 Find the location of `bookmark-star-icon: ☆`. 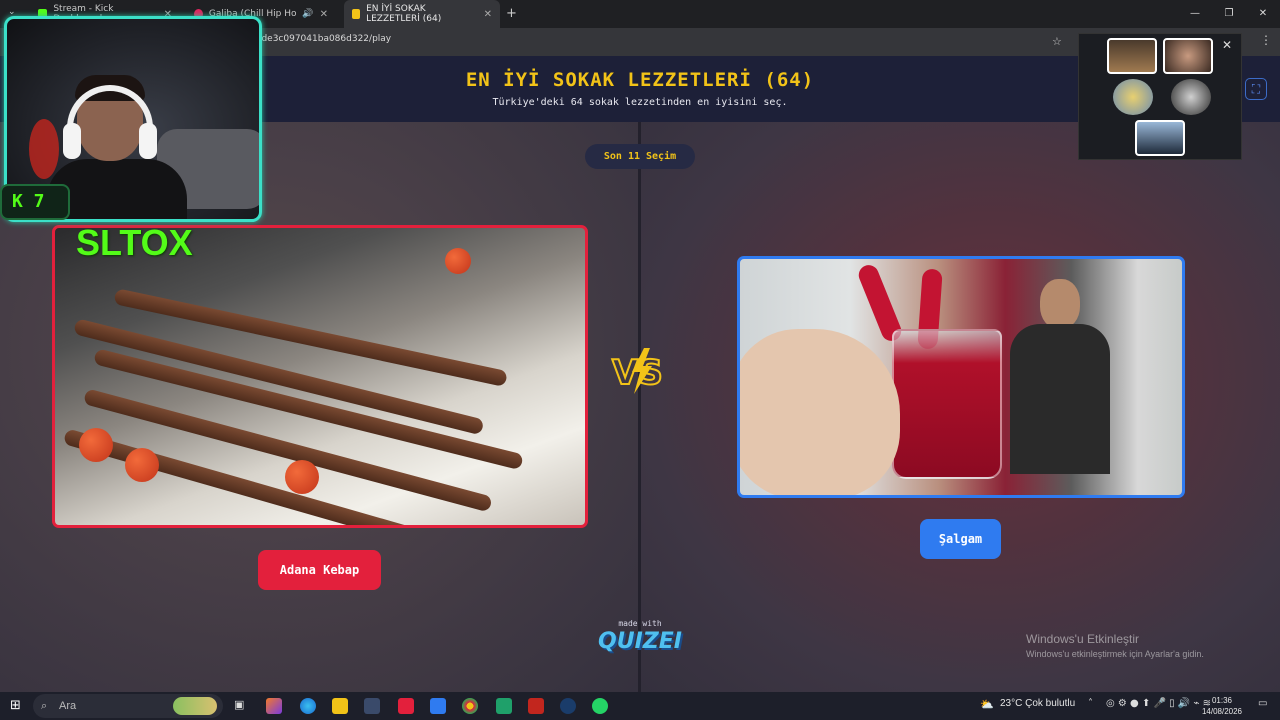

bookmark-star-icon: ☆ is located at coordinates (1057, 41).